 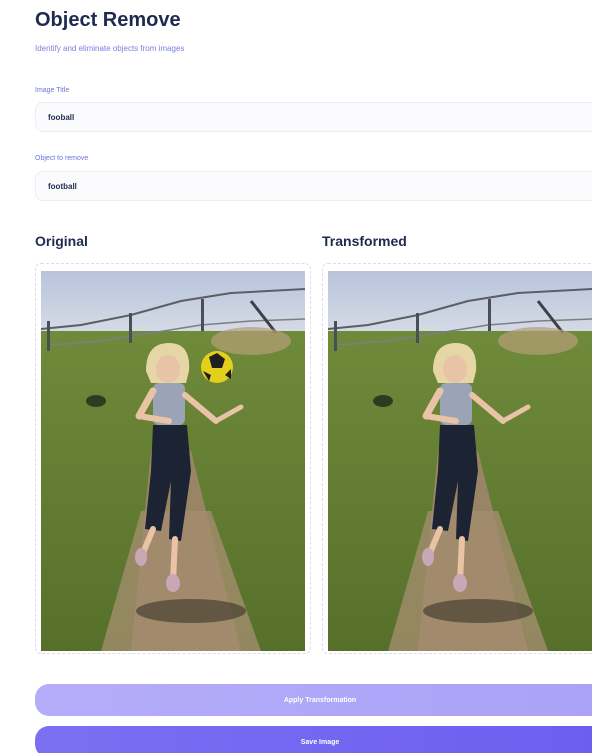 What do you see at coordinates (313, 117) in the screenshot?
I see `image-title-input` at bounding box center [313, 117].